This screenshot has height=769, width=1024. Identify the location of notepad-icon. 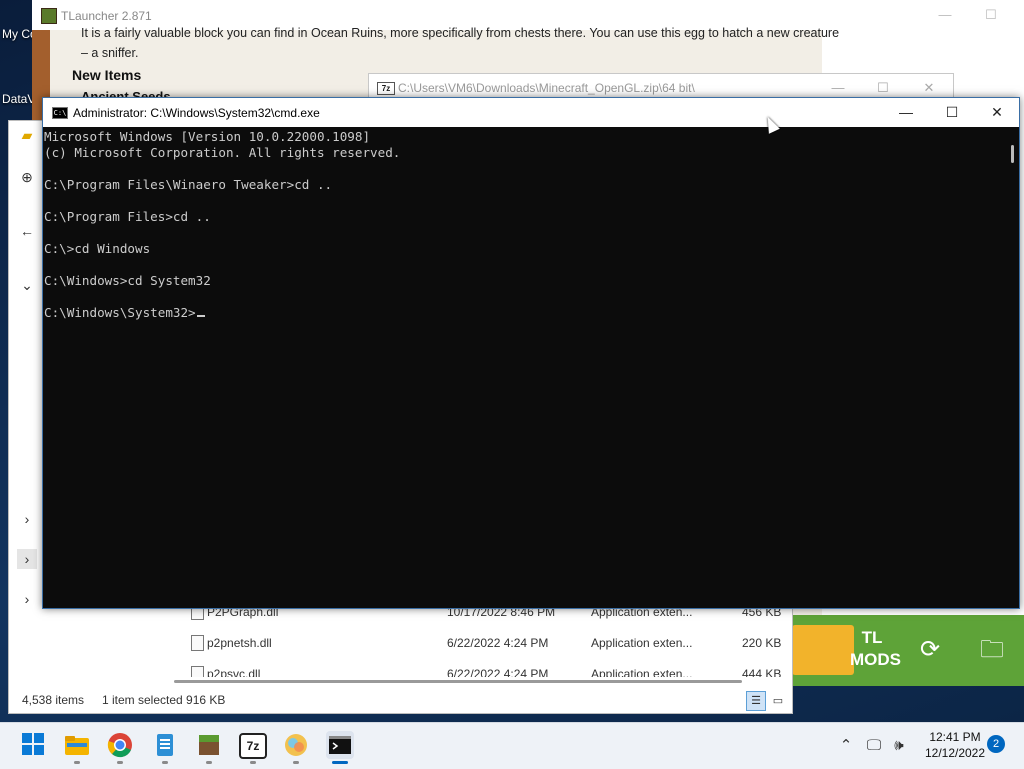
(165, 745).